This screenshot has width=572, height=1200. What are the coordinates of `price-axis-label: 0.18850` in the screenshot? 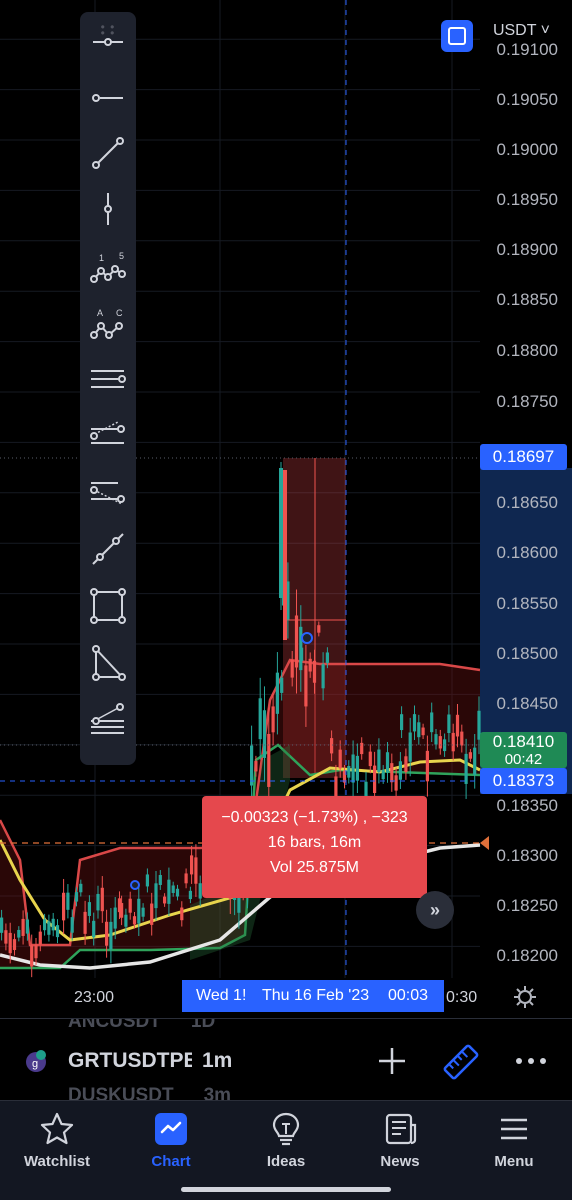 It's located at (527, 299).